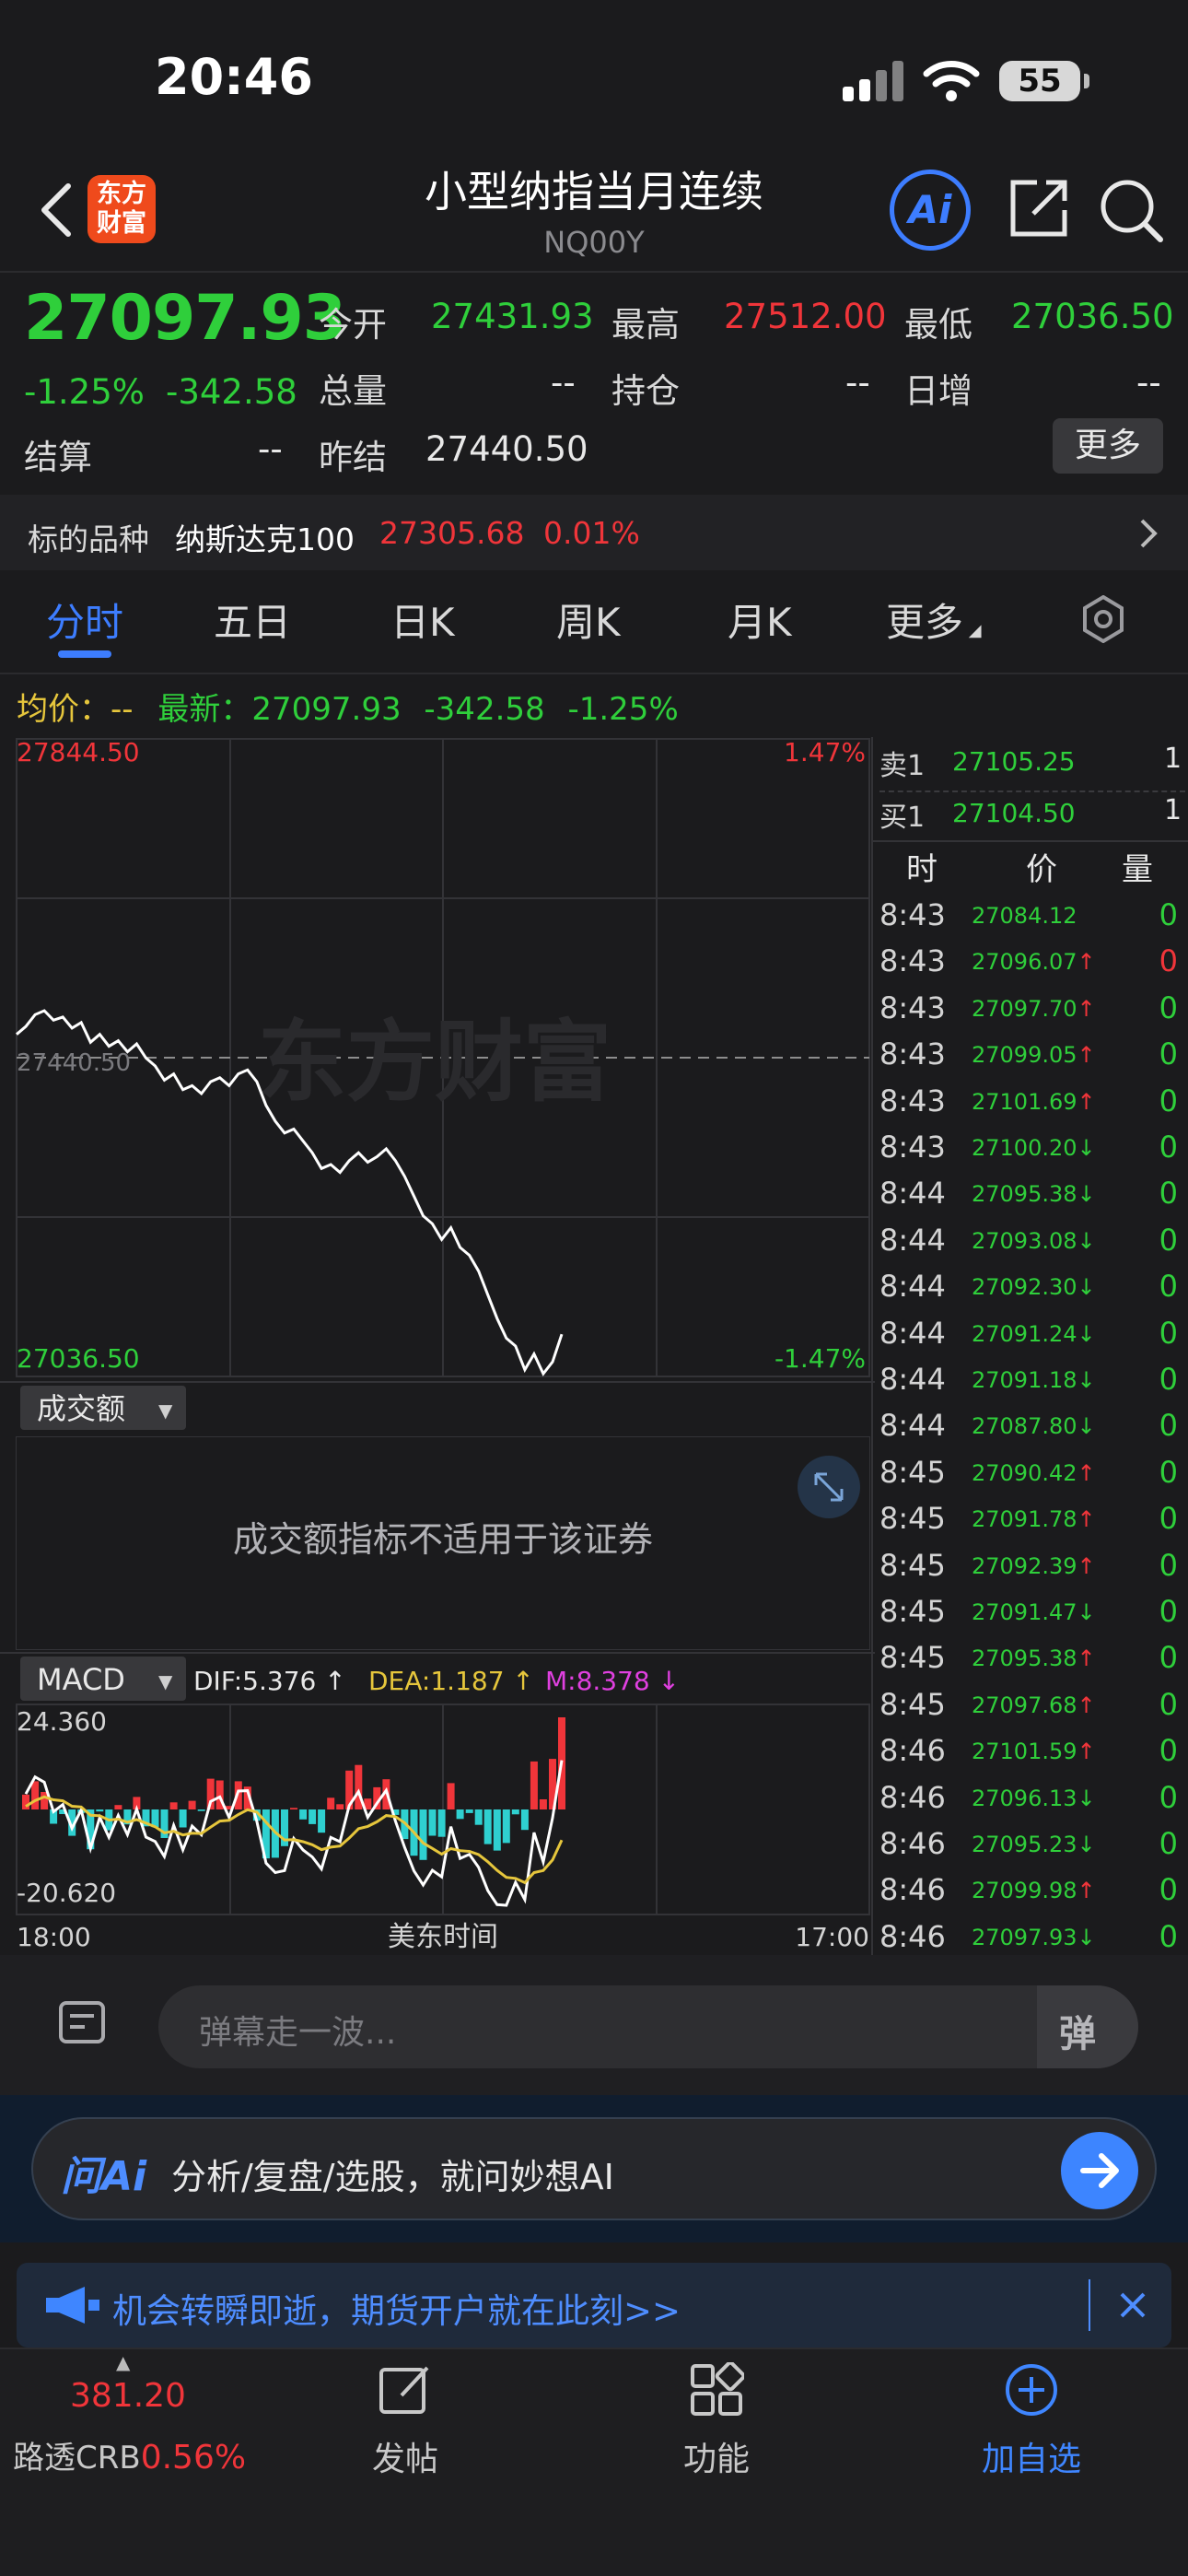  I want to click on caret-down-icon: ▼, so click(165, 1410).